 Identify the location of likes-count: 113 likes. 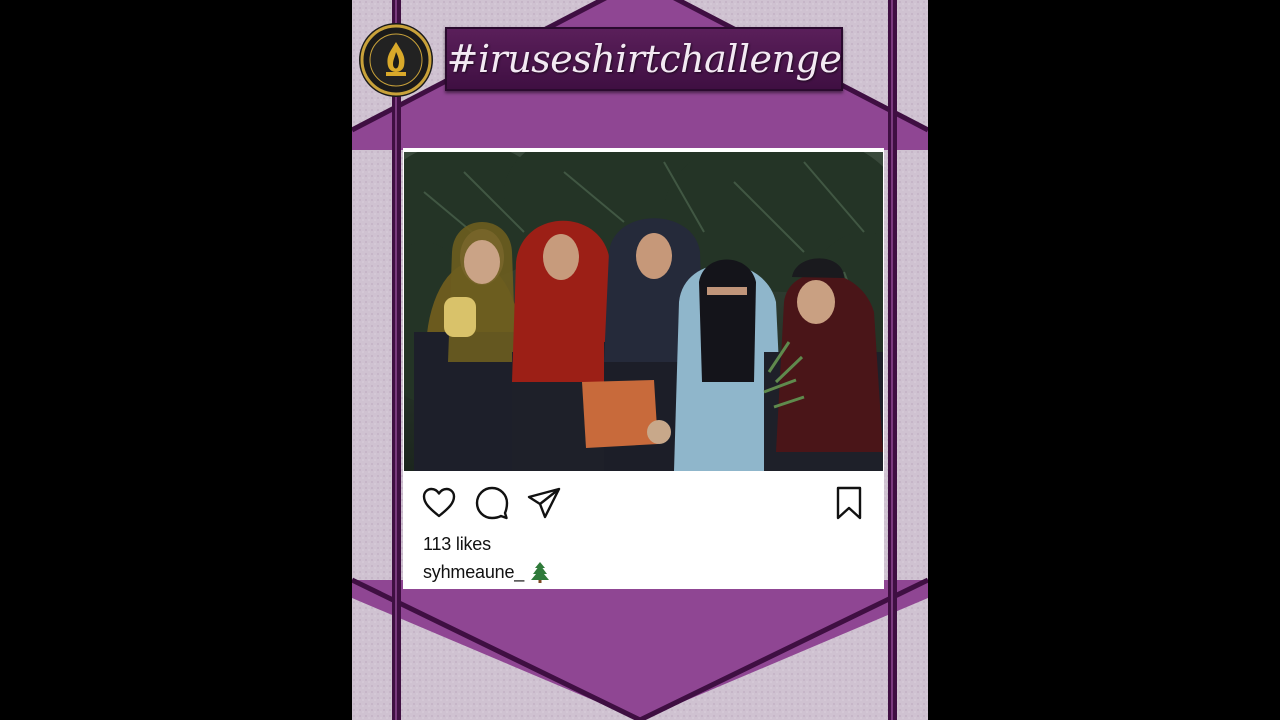
(457, 544).